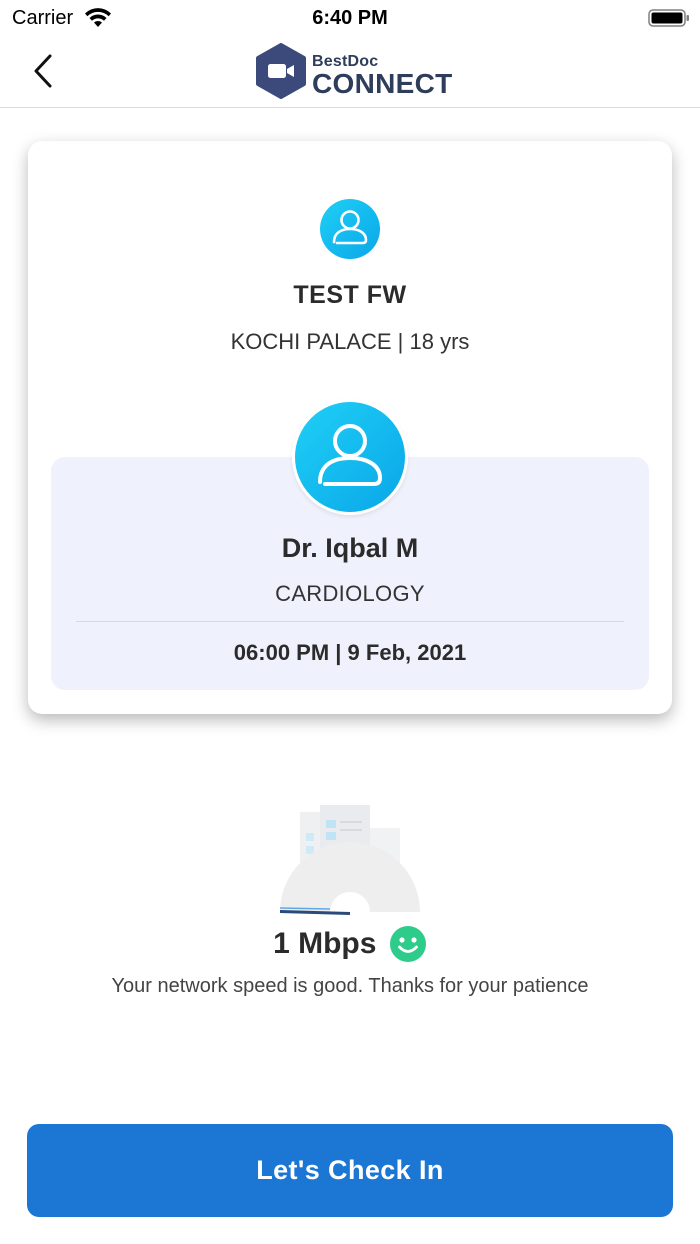 This screenshot has width=700, height=1244. I want to click on speedometer-illustration, so click(349, 860).